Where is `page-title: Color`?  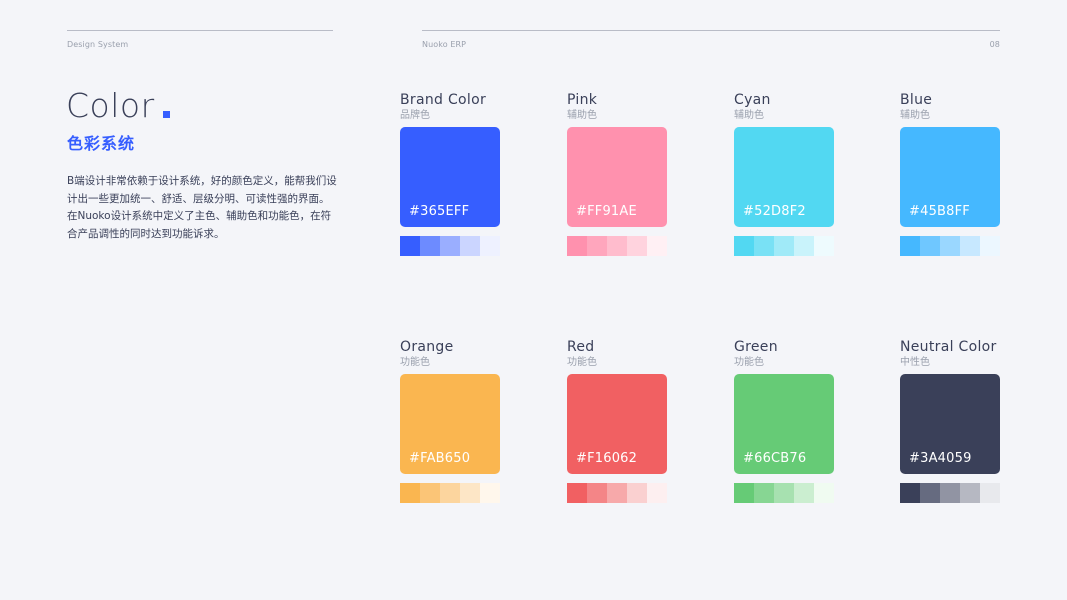
page-title: Color is located at coordinates (118, 106).